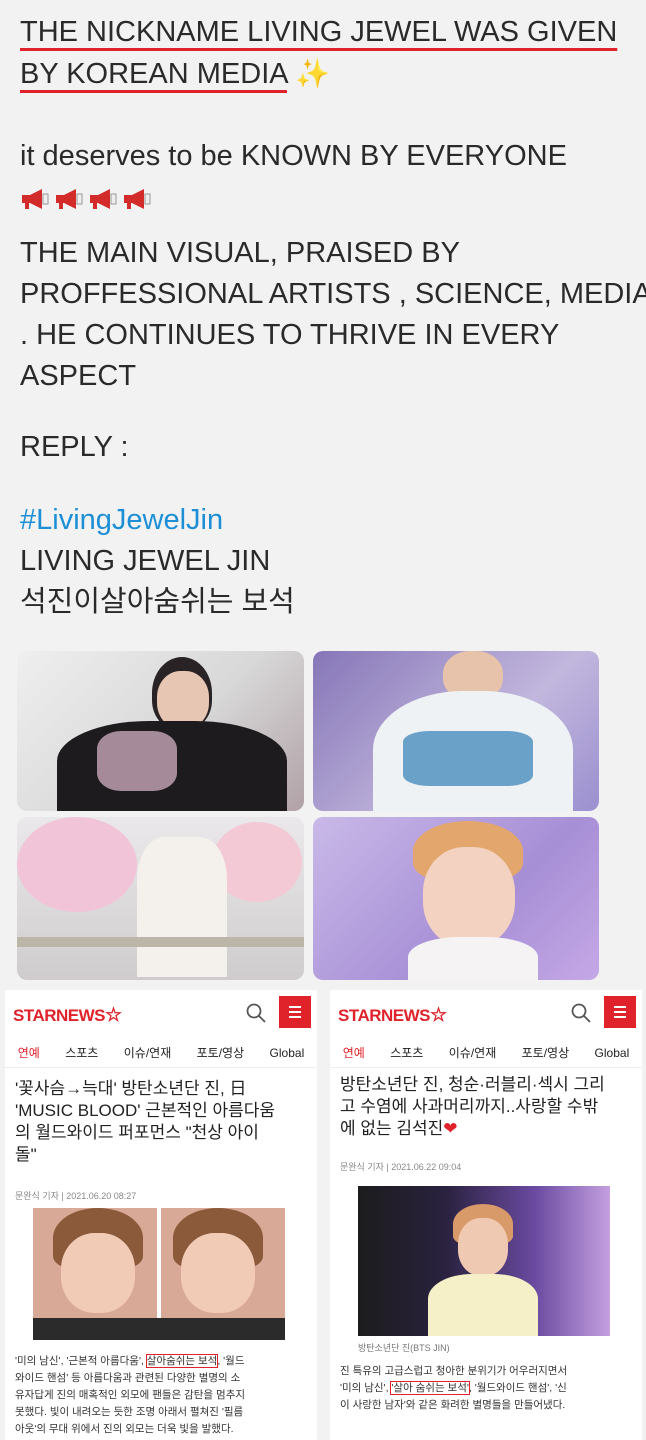 This screenshot has width=646, height=1440. What do you see at coordinates (76, 1196) in the screenshot?
I see `article-byline: 문완식 기자 | 2021.06.20 08:27` at bounding box center [76, 1196].